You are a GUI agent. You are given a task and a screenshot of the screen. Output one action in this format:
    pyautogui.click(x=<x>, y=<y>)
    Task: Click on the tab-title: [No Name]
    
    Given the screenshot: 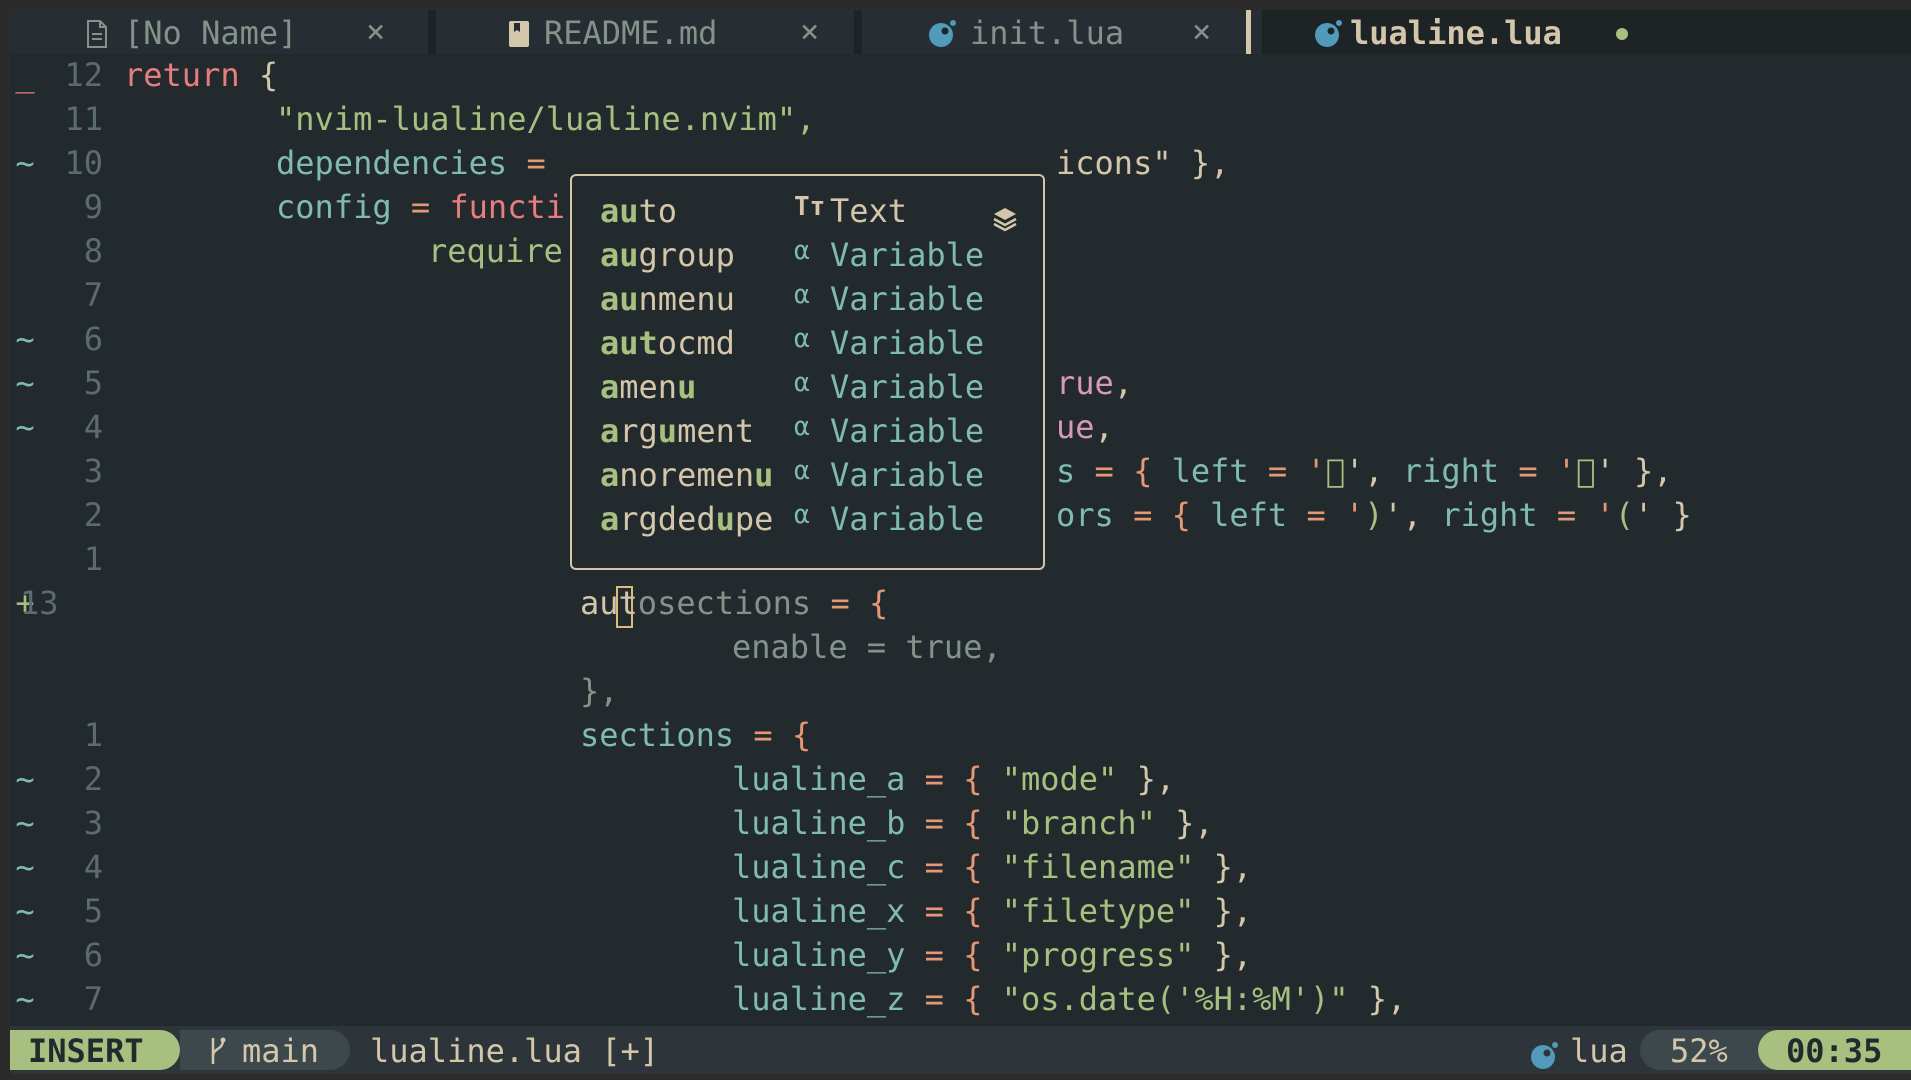 What is the action you would take?
    pyautogui.click(x=211, y=33)
    